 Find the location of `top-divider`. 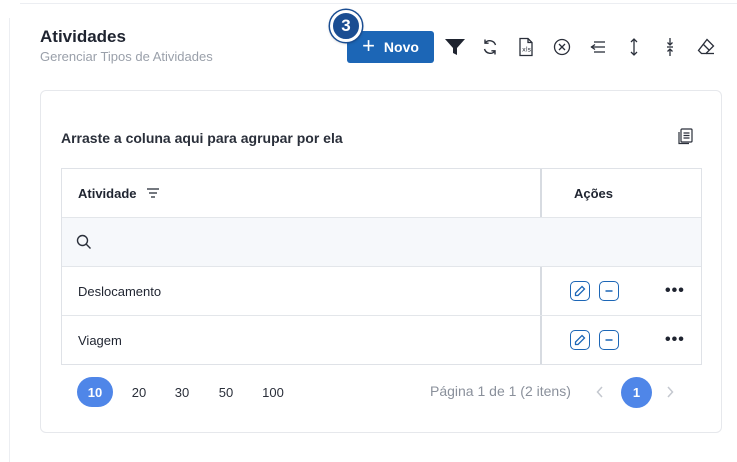

top-divider is located at coordinates (378, 3).